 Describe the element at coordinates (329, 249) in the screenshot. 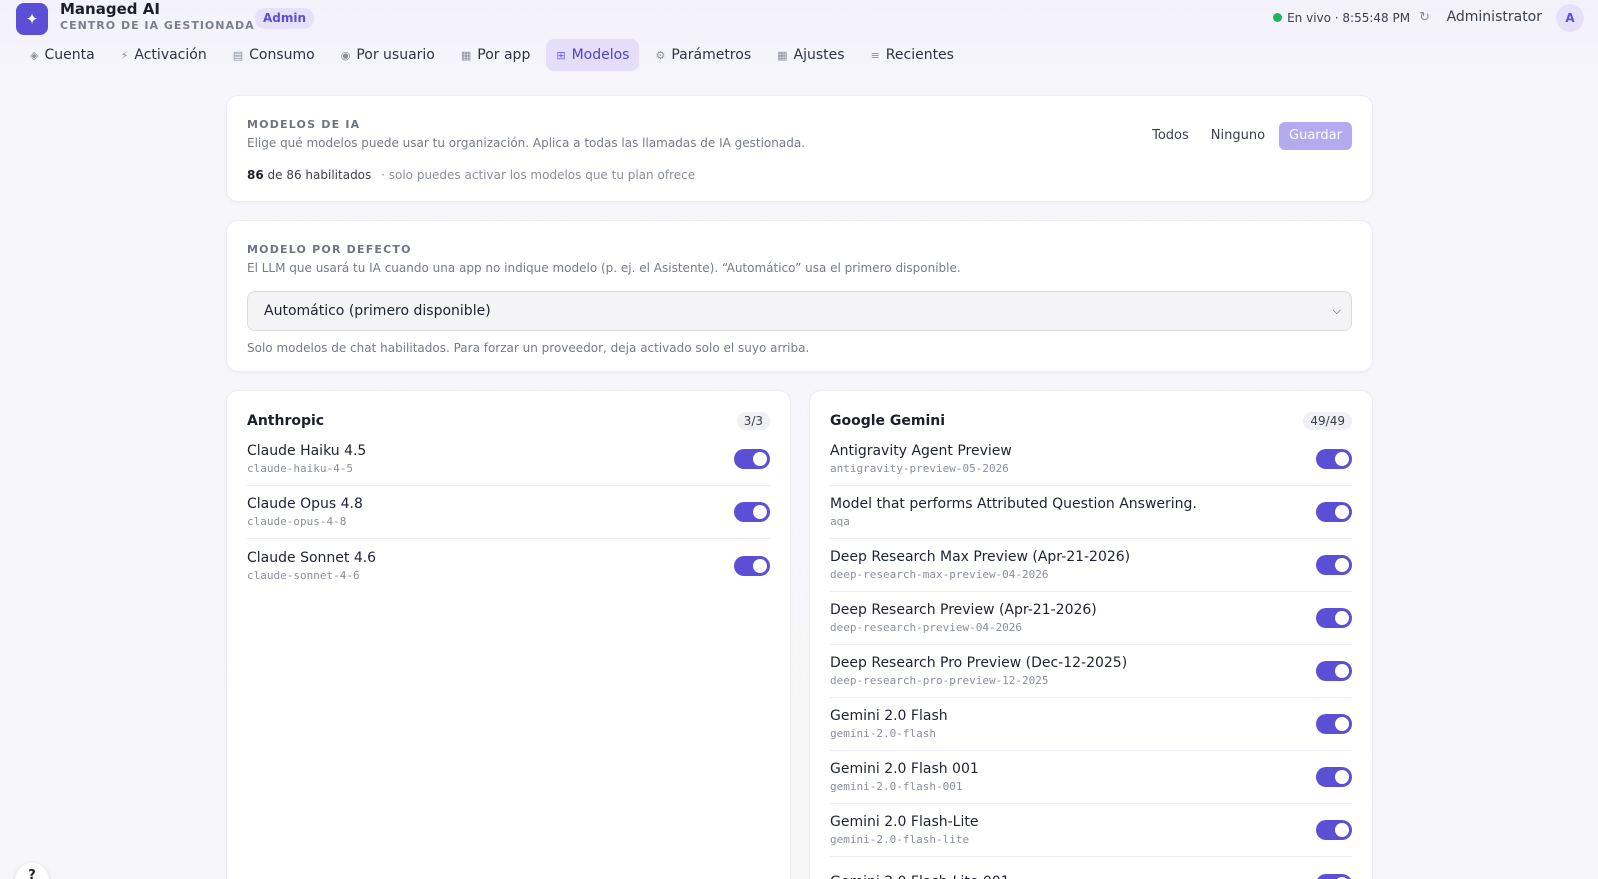

I see `default-model-title: MODELO POR DEFECTO` at that location.